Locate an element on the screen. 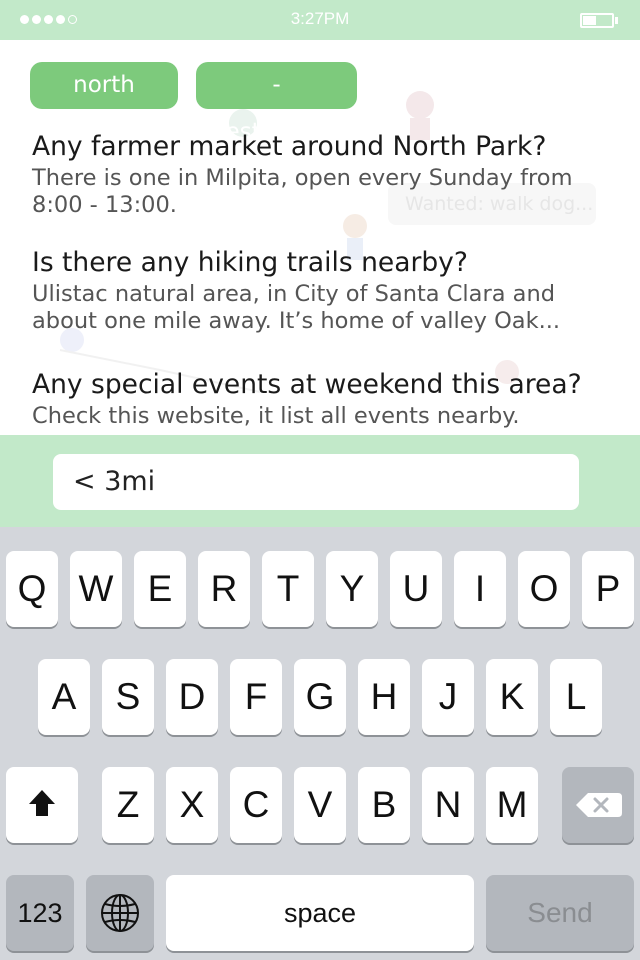  key-n: N is located at coordinates (448, 805).